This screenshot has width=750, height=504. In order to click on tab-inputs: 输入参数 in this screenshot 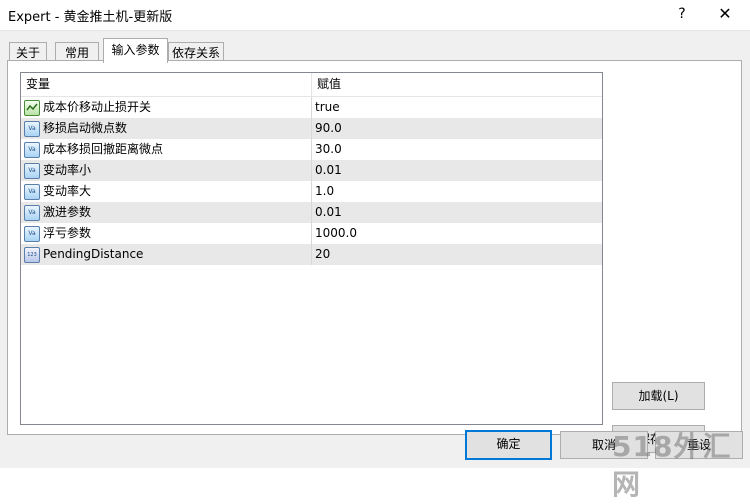, I will do `click(135, 50)`.